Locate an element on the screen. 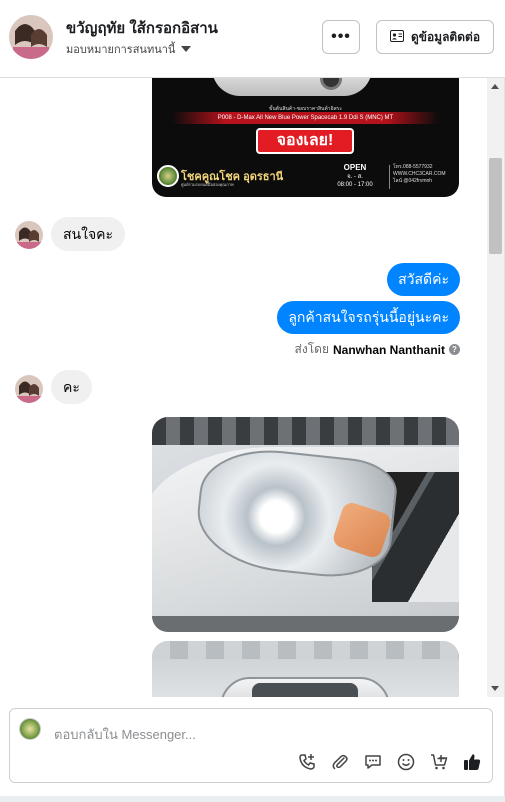 This screenshot has height=802, width=505. message-bubble-outgoing: ลูกค้าสนใจรถรุ่นนี้อยู่นะคะ is located at coordinates (368, 317).